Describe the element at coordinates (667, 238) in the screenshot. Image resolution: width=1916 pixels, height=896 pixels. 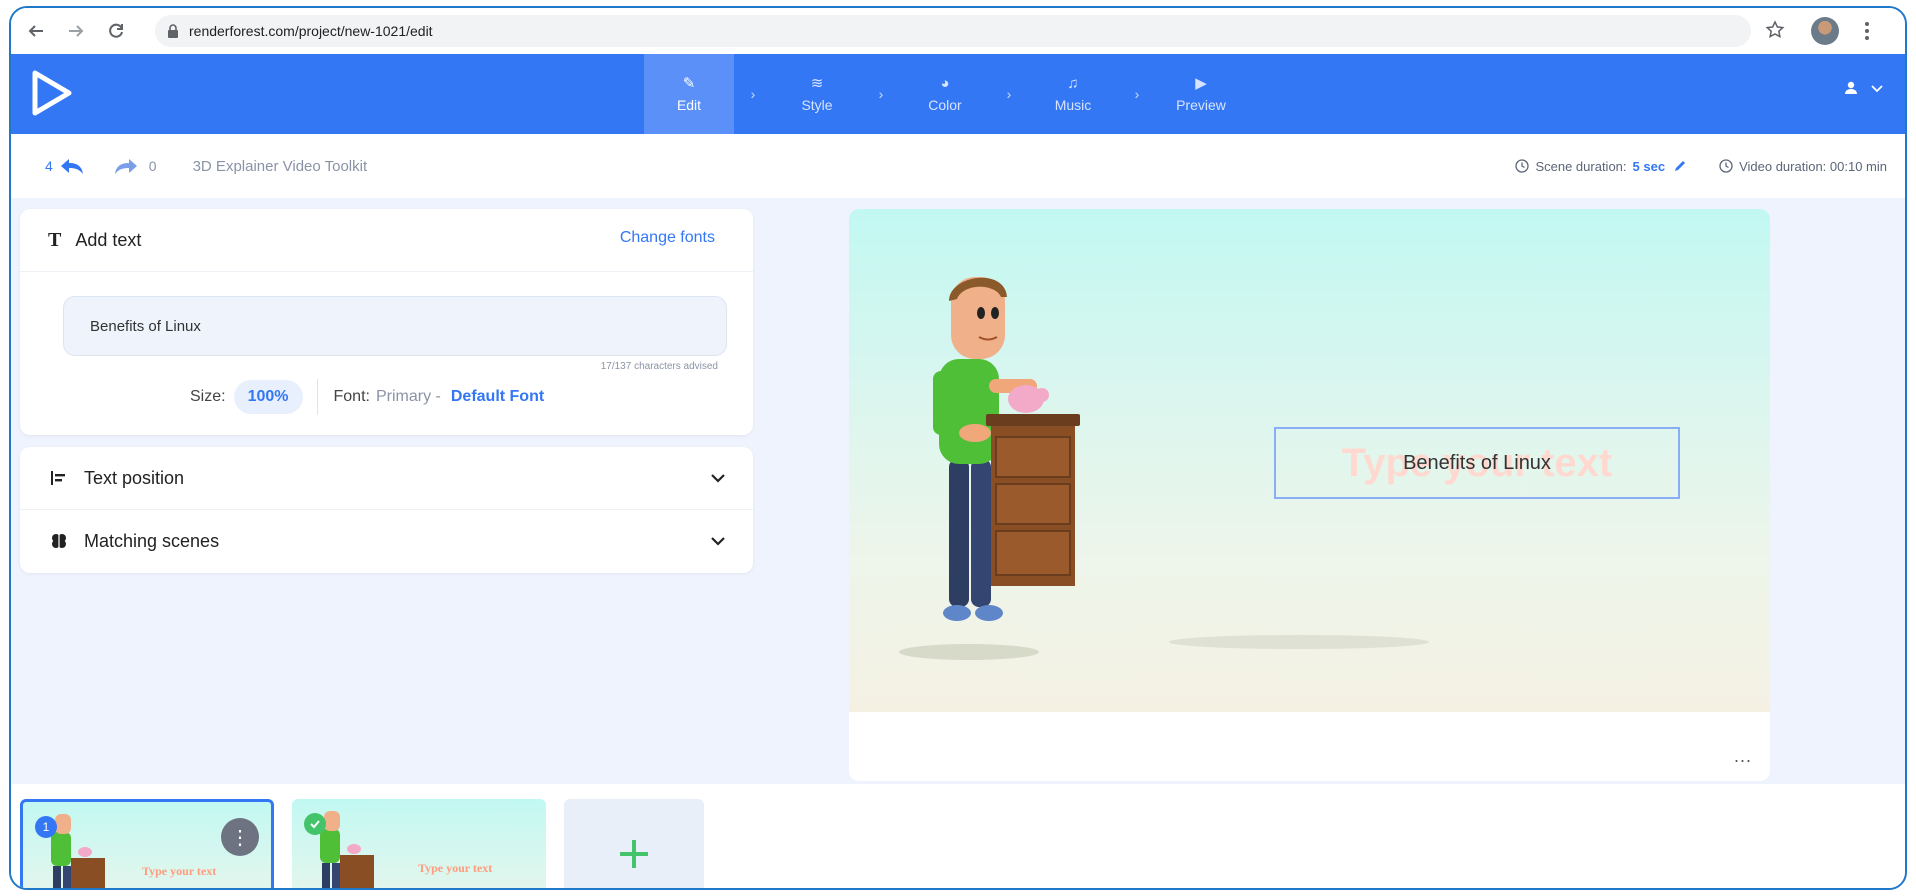
I see `change-fonts-link: Change fonts` at that location.